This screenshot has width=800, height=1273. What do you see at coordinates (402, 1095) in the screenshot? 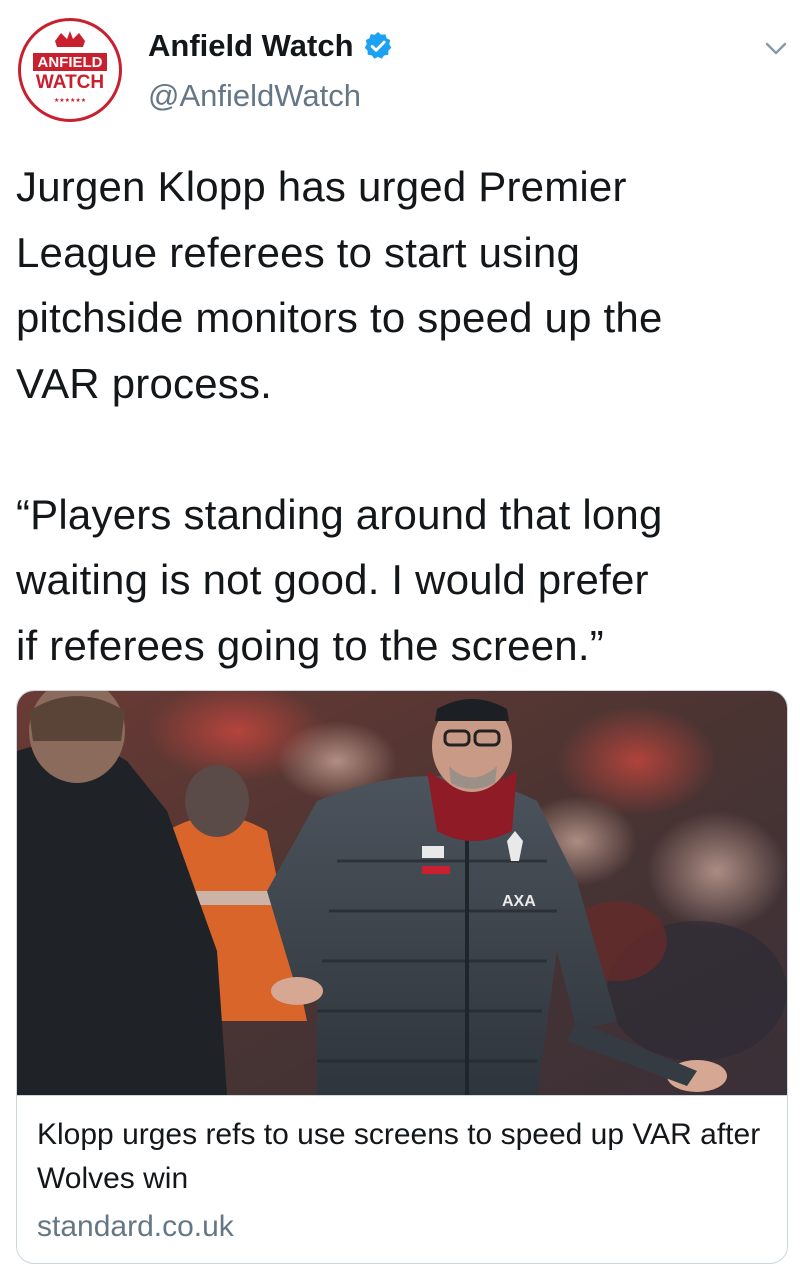
I see `link-card-divider` at bounding box center [402, 1095].